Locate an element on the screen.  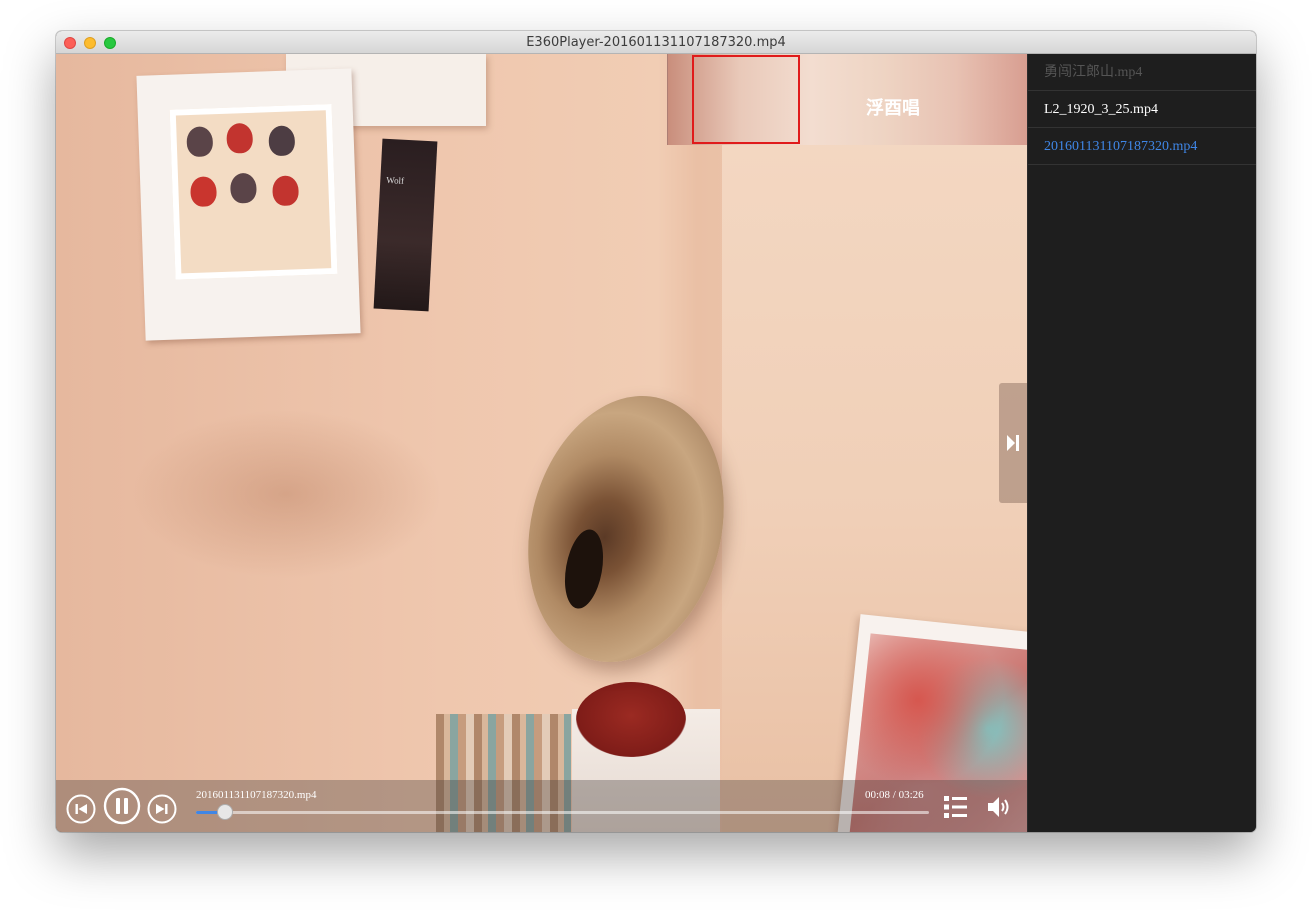
previous-button is located at coordinates (81, 811).